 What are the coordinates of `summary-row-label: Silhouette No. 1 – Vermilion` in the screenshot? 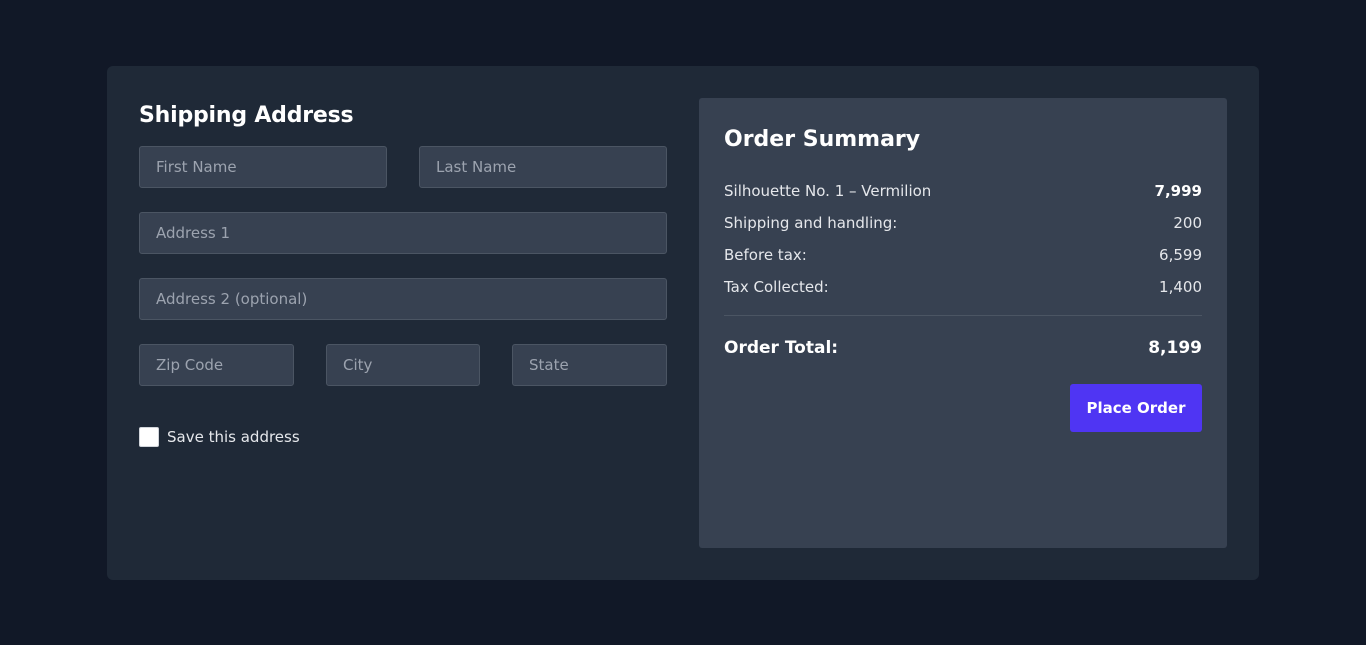 It's located at (828, 191).